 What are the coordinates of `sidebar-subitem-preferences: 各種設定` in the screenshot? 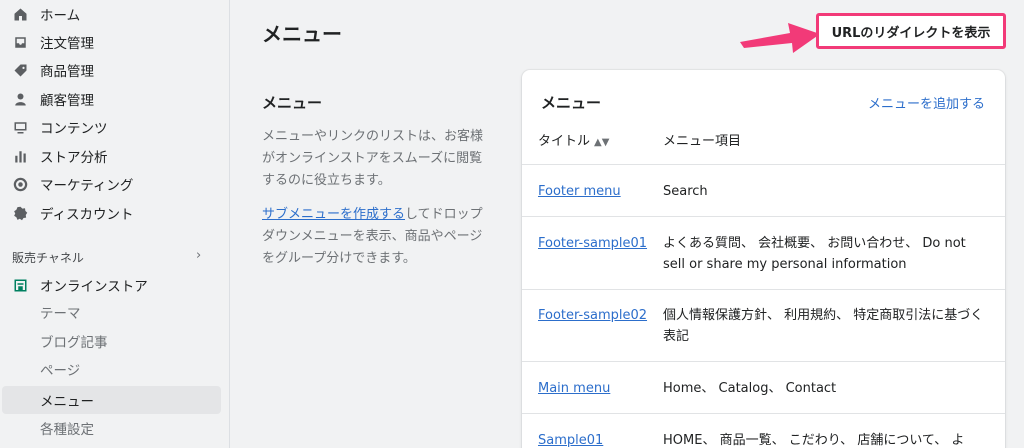 It's located at (130, 428).